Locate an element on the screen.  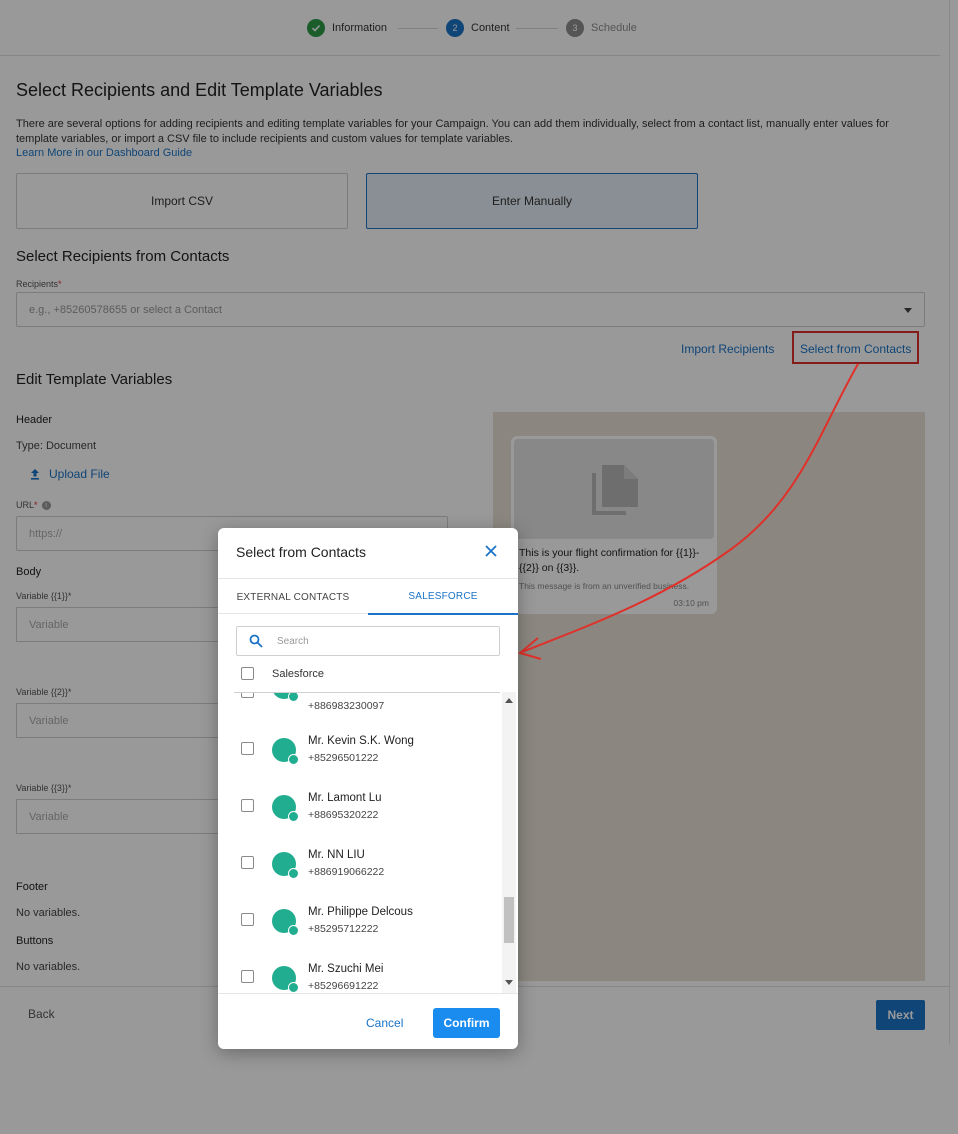
contact-name: Mr. Kevin S.K. Wong is located at coordinates (361, 741).